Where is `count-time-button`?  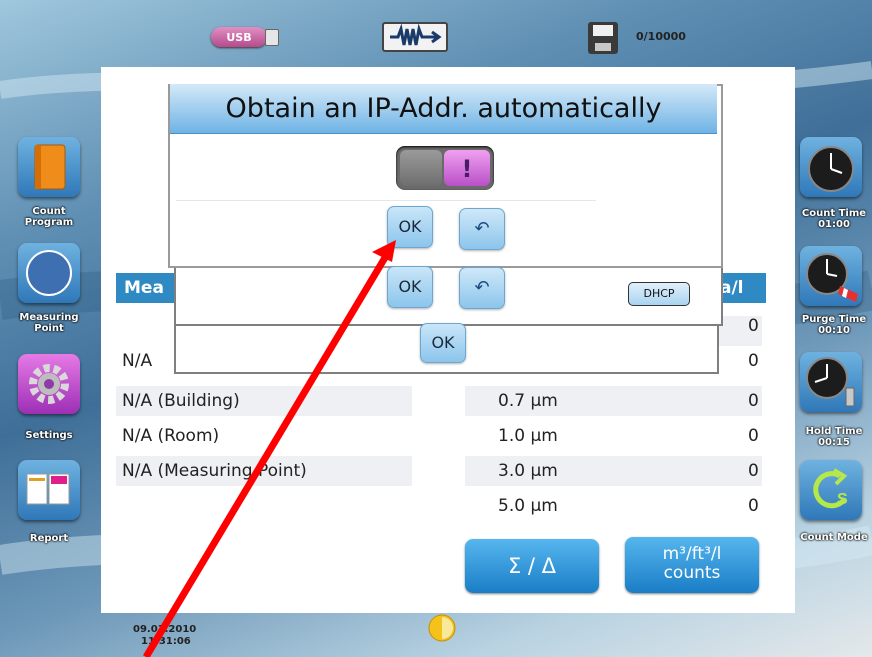
count-time-button is located at coordinates (831, 167).